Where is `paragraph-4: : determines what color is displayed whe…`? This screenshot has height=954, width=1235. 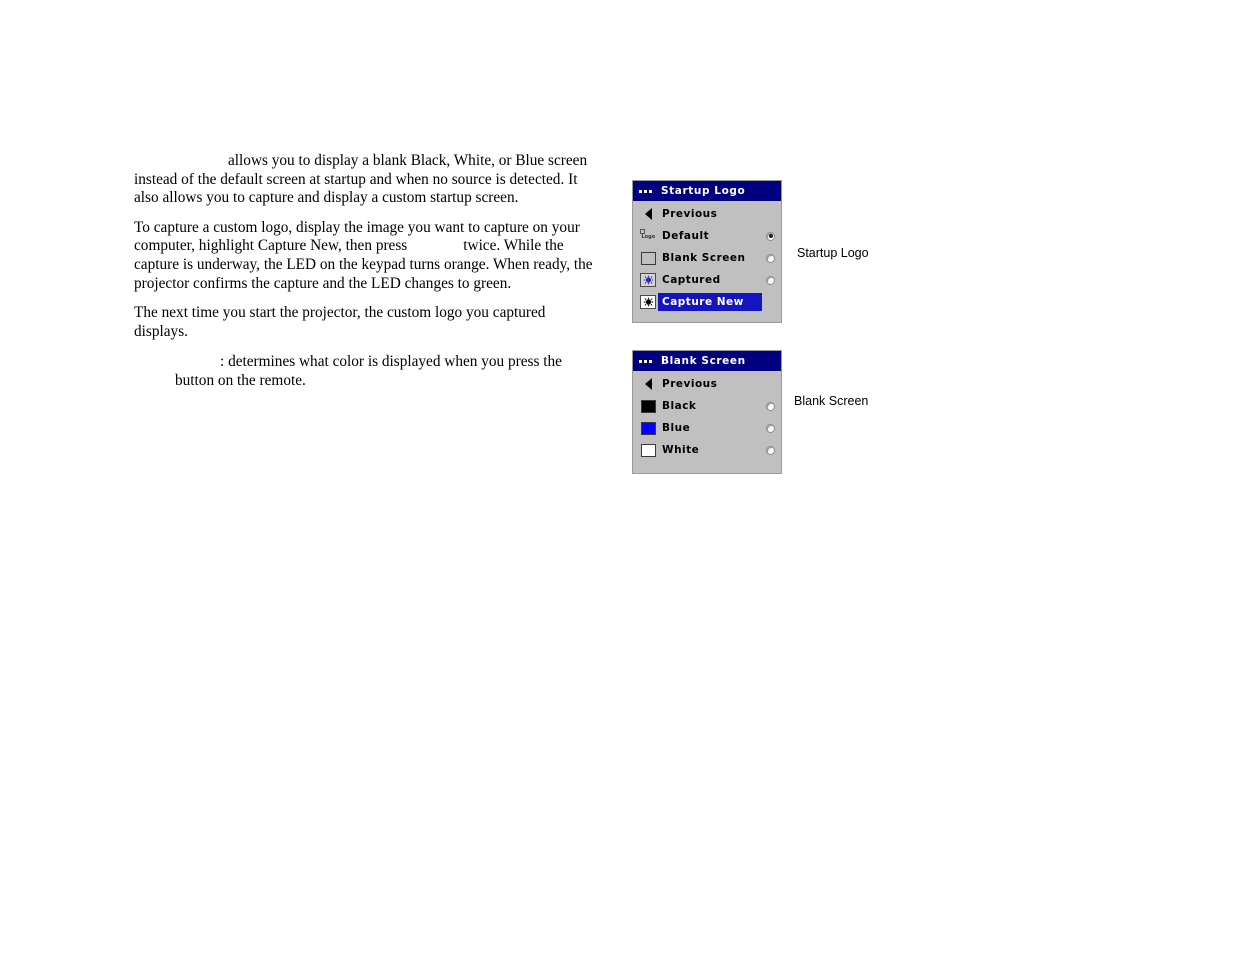
paragraph-4: : determines what color is displayed whe… is located at coordinates (368, 371).